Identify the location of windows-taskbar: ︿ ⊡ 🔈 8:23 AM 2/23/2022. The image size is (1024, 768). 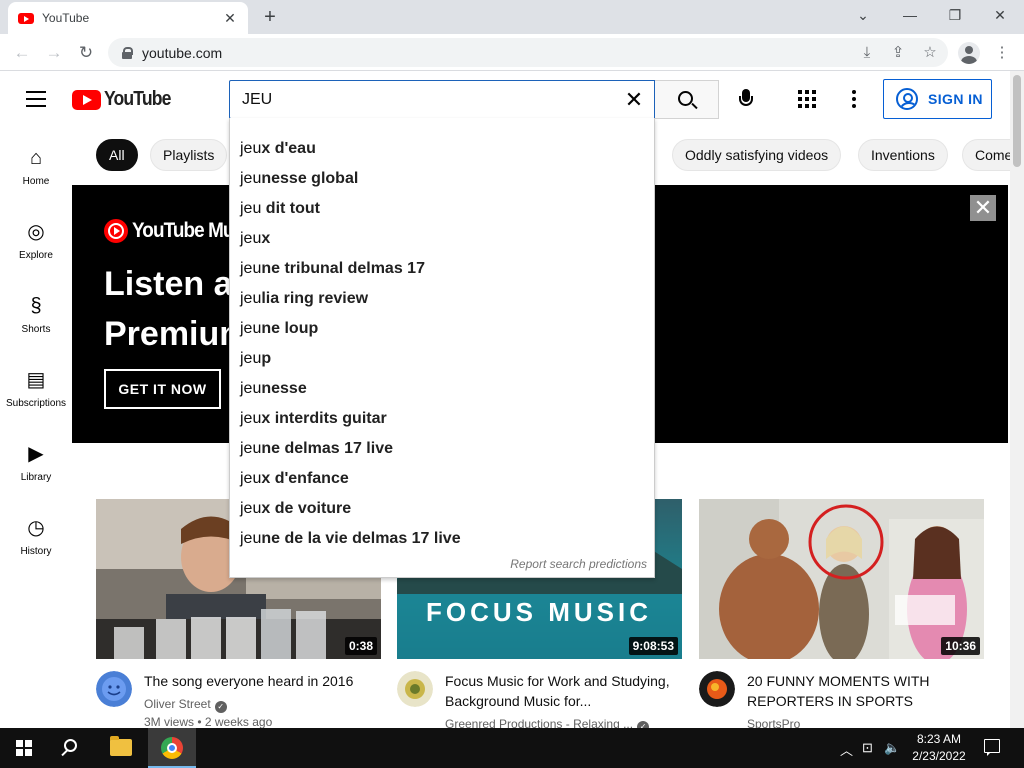
(512, 748).